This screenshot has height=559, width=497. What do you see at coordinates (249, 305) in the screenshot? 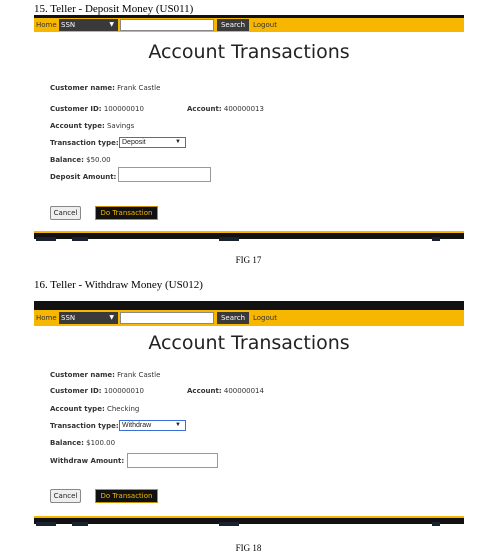
I see `top-border` at bounding box center [249, 305].